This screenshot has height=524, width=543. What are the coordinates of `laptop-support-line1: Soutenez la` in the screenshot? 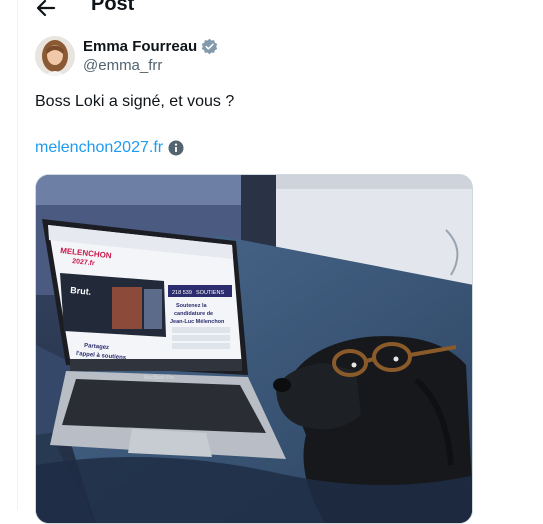 It's located at (192, 306).